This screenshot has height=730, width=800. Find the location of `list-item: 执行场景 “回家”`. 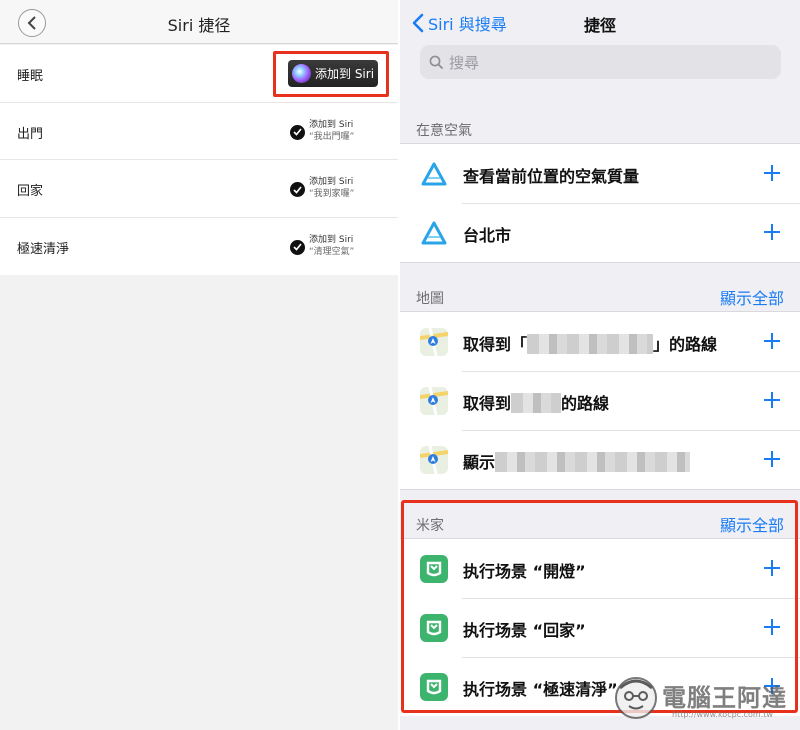

list-item: 执行场景 “回家” is located at coordinates (600, 627).